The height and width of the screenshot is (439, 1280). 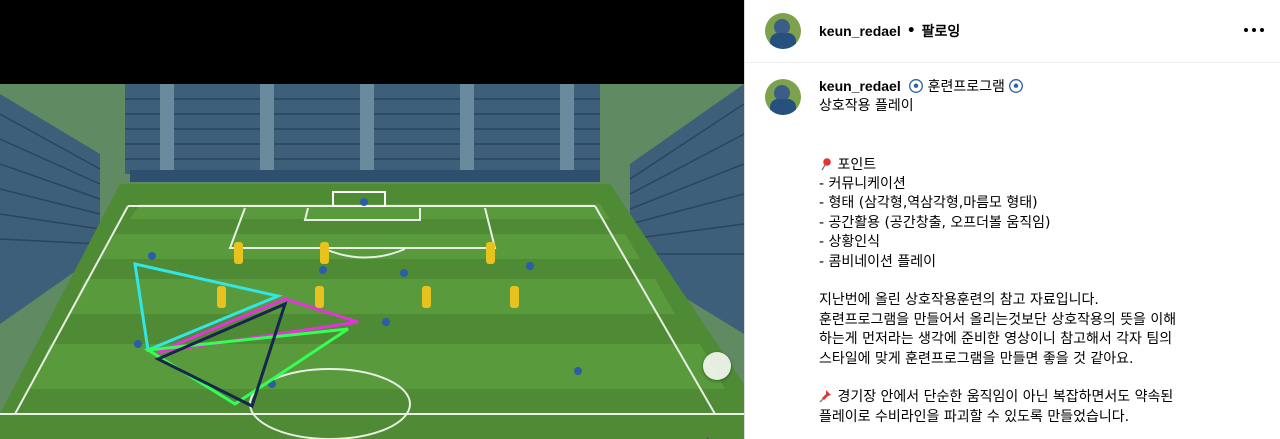 What do you see at coordinates (1005, 397) in the screenshot?
I see `closing-text: 경기장 안에서 단순한 움직임이 아닌 복잡하면서도 약속된` at bounding box center [1005, 397].